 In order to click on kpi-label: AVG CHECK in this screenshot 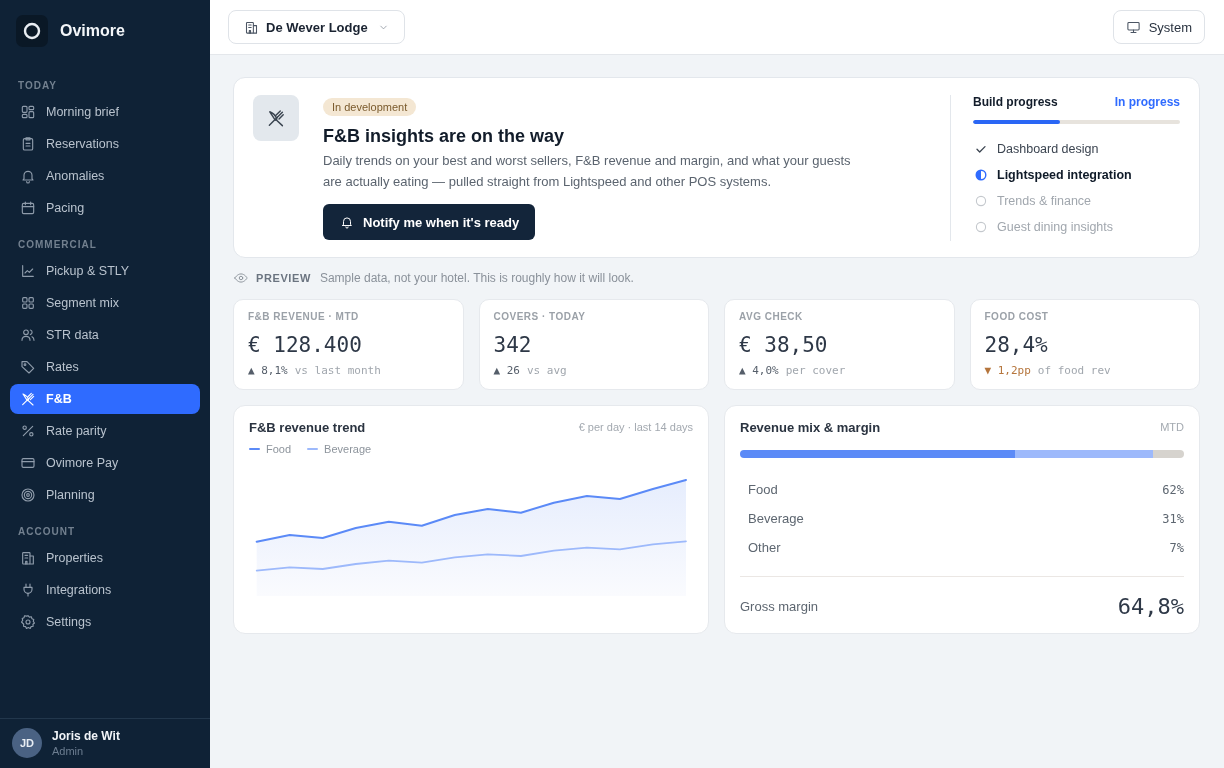, I will do `click(771, 317)`.